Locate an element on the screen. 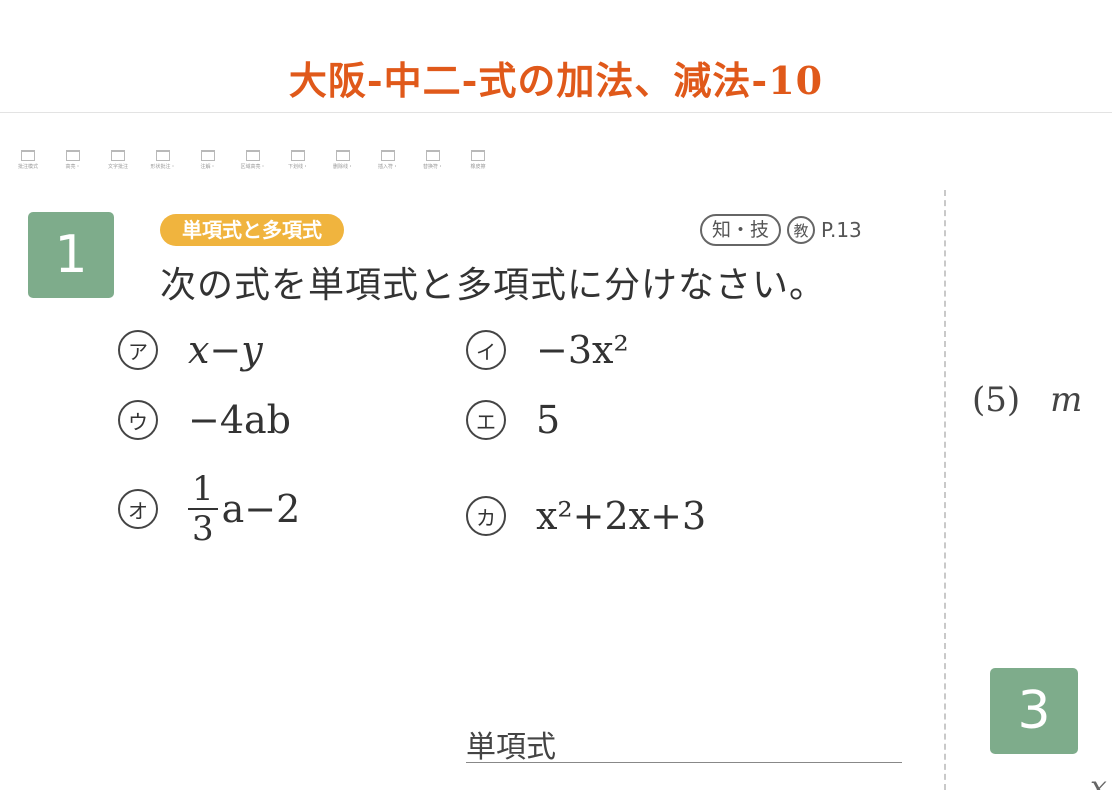 This screenshot has width=1112, height=790. toolbar-item-replace: 替换符・ is located at coordinates (433, 166).